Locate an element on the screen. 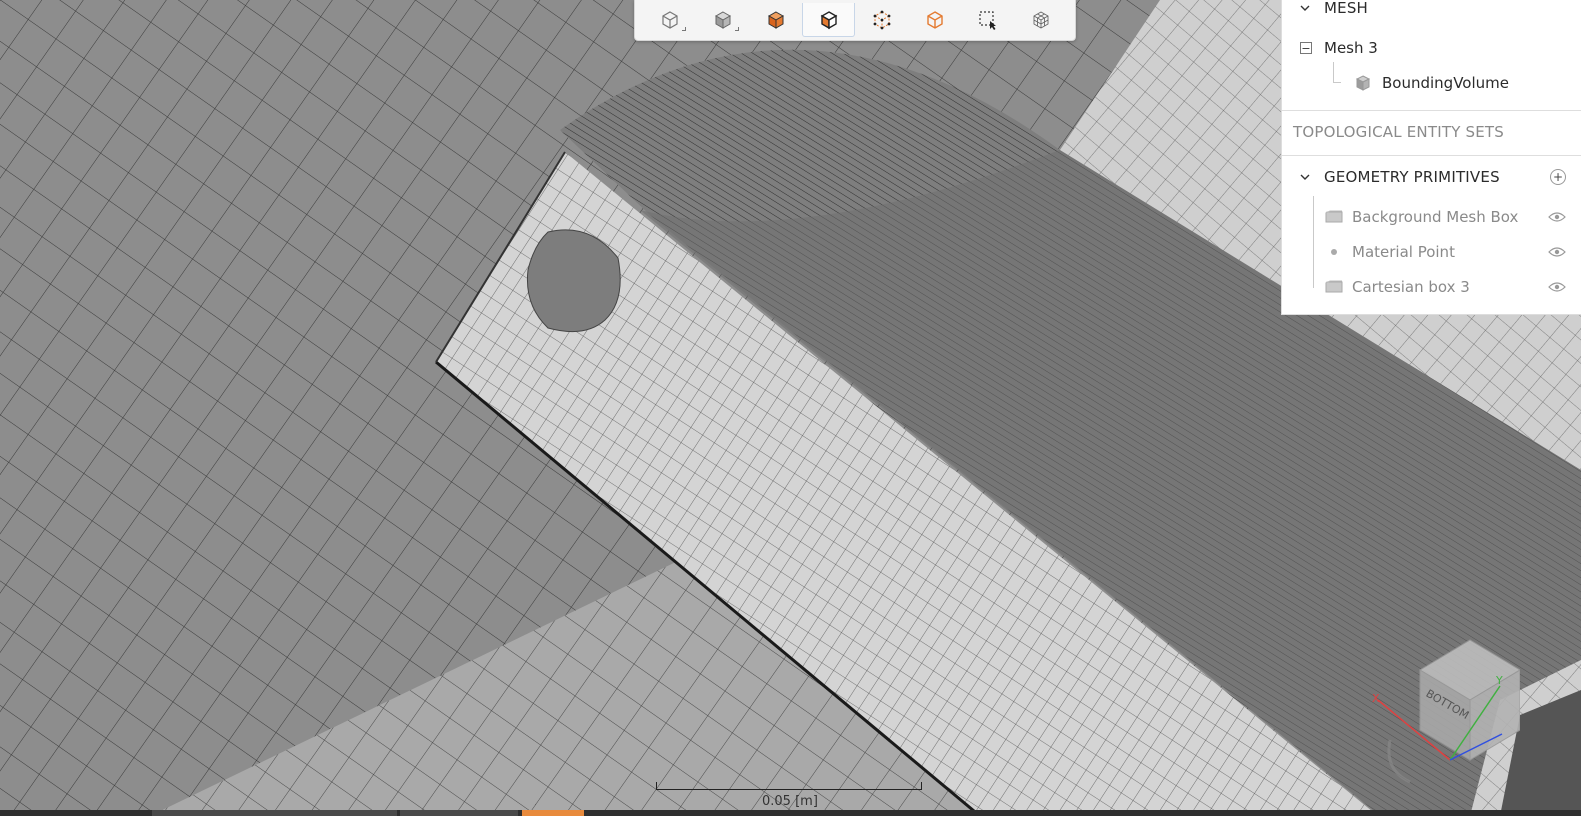 The image size is (1581, 816). add-primitive-button: + is located at coordinates (1558, 177).